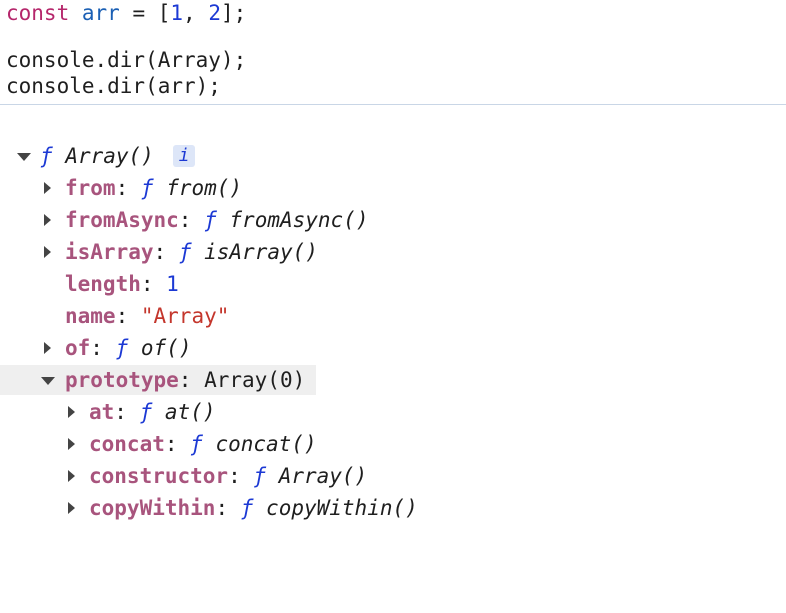 This screenshot has width=786, height=613. What do you see at coordinates (234, 13) in the screenshot?
I see `code-punct: ];` at bounding box center [234, 13].